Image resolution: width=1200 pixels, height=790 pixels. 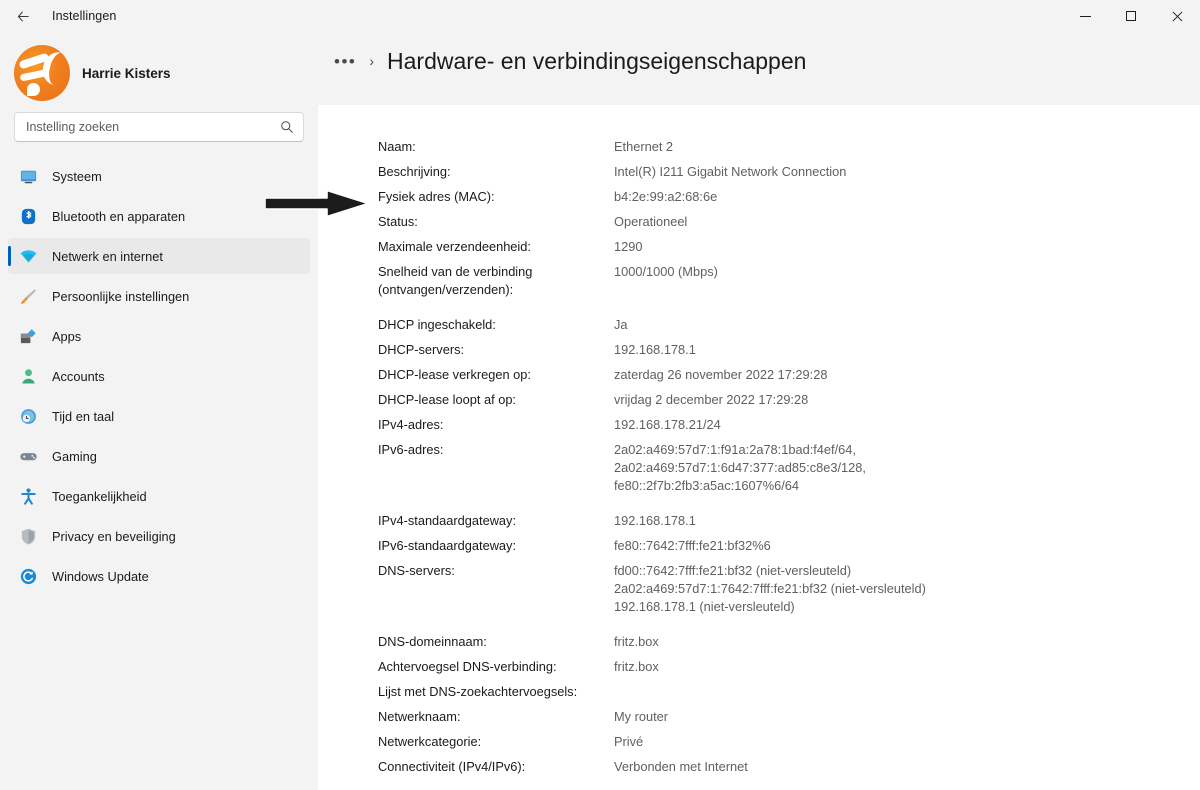 What do you see at coordinates (28, 576) in the screenshot?
I see `update-icon` at bounding box center [28, 576].